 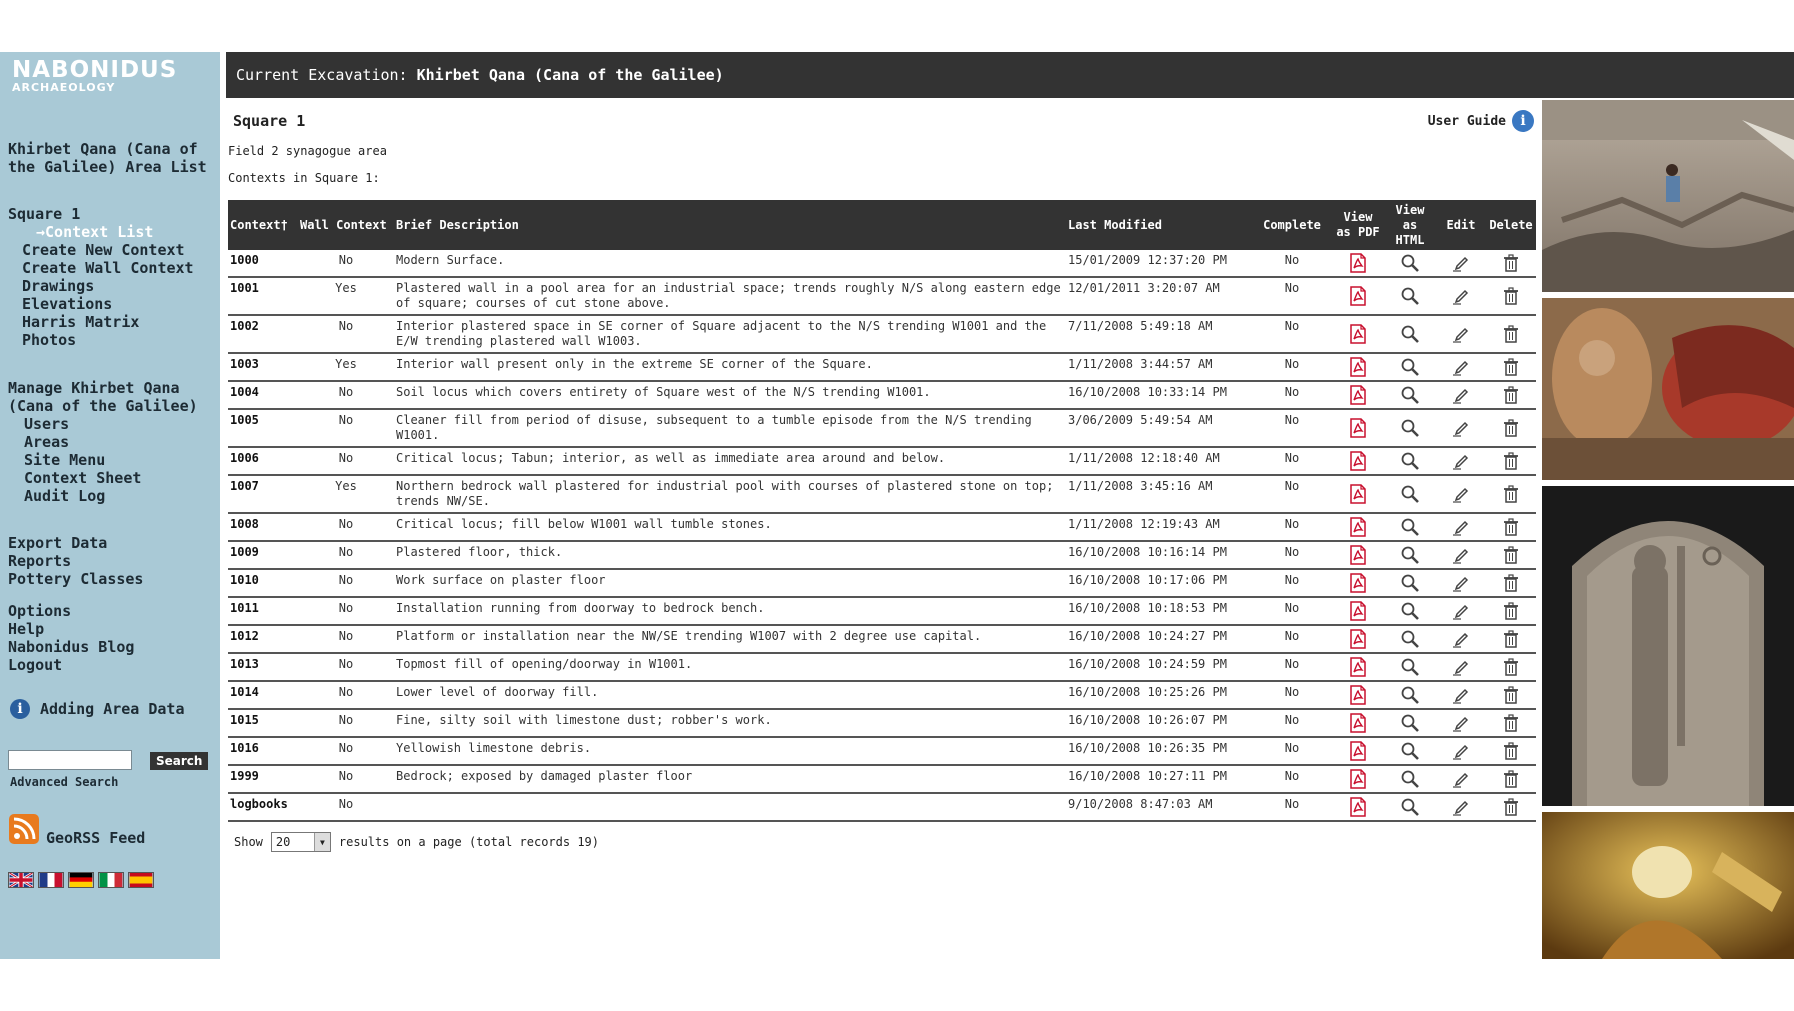 What do you see at coordinates (64, 782) in the screenshot?
I see `advanced-search-link: Advanced Search` at bounding box center [64, 782].